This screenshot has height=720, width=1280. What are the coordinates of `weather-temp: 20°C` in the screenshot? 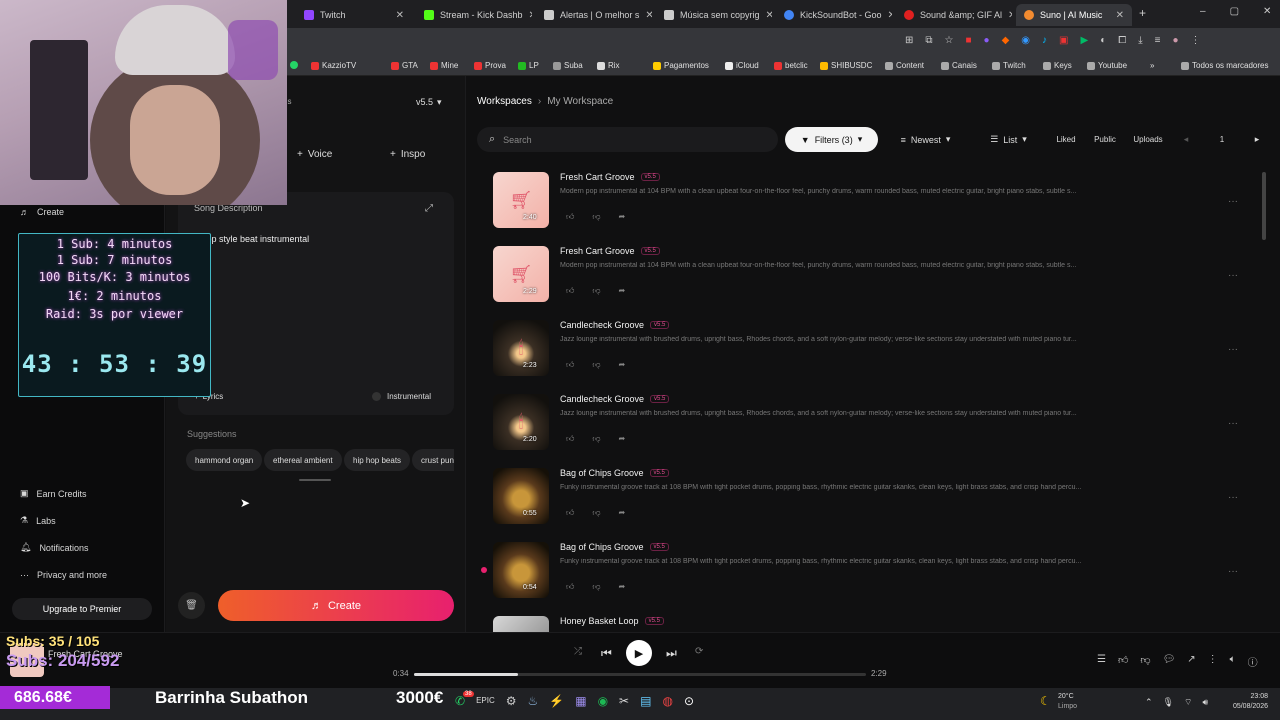 It's located at (1066, 696).